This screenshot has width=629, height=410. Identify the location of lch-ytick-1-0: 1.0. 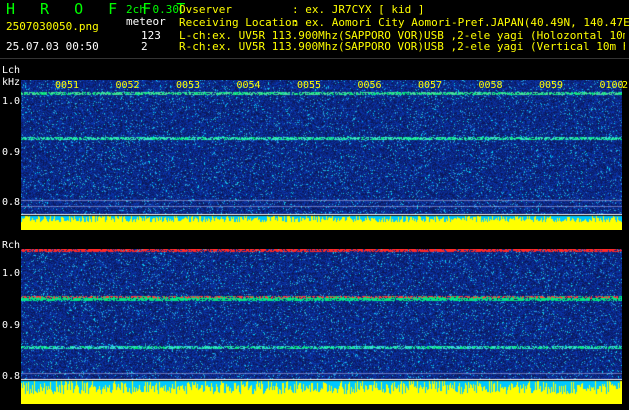
(11, 101).